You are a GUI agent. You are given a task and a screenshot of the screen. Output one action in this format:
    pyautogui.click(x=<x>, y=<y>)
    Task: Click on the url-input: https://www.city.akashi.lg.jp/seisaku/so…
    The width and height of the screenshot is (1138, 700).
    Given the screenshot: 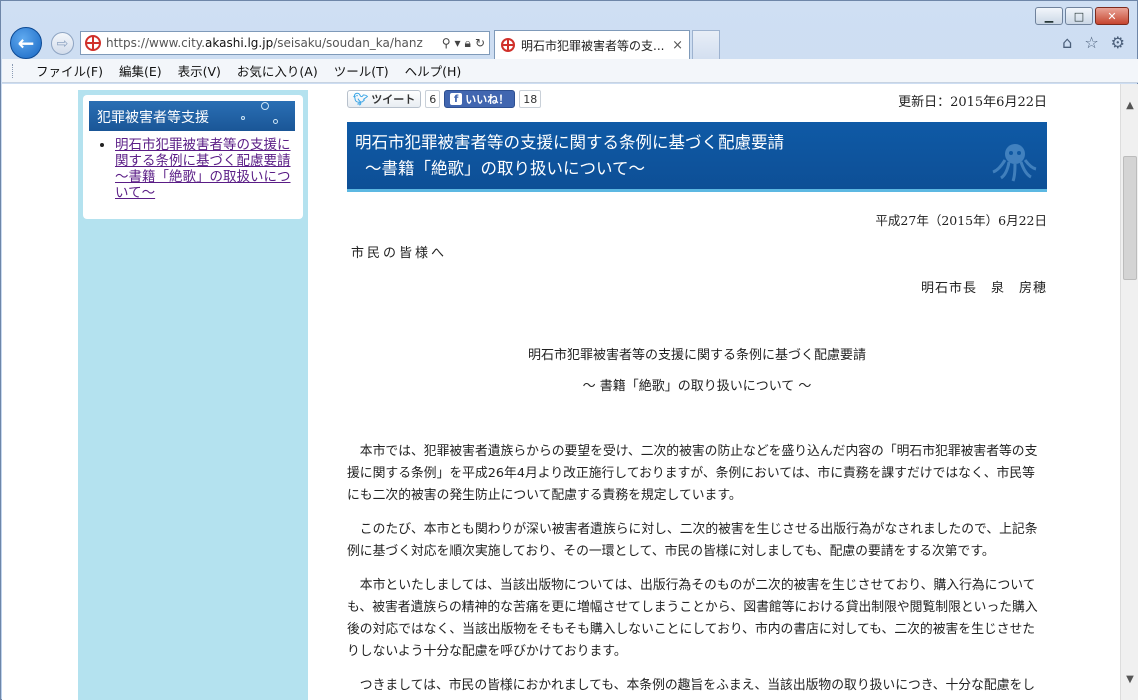 What is the action you would take?
    pyautogui.click(x=272, y=43)
    